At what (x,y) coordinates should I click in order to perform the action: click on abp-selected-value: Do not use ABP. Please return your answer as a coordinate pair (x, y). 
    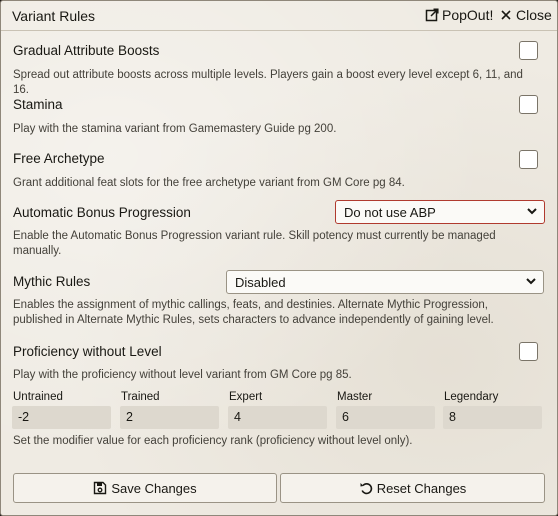
    Looking at the image, I should click on (390, 212).